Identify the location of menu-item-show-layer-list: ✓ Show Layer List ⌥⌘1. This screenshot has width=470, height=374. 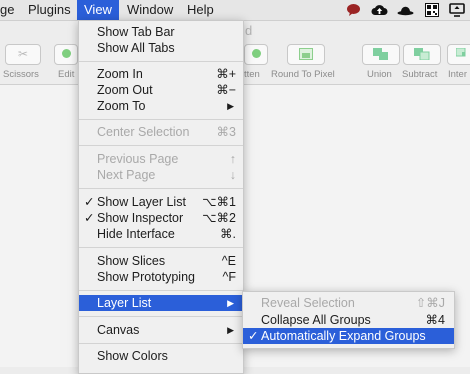
(161, 202).